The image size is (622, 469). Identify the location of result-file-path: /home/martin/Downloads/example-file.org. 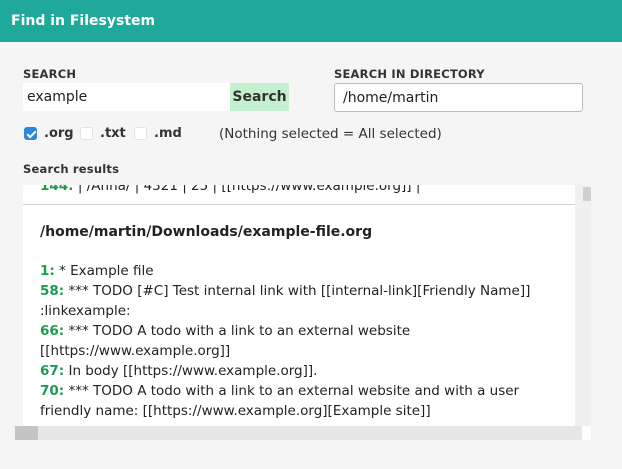
(299, 232).